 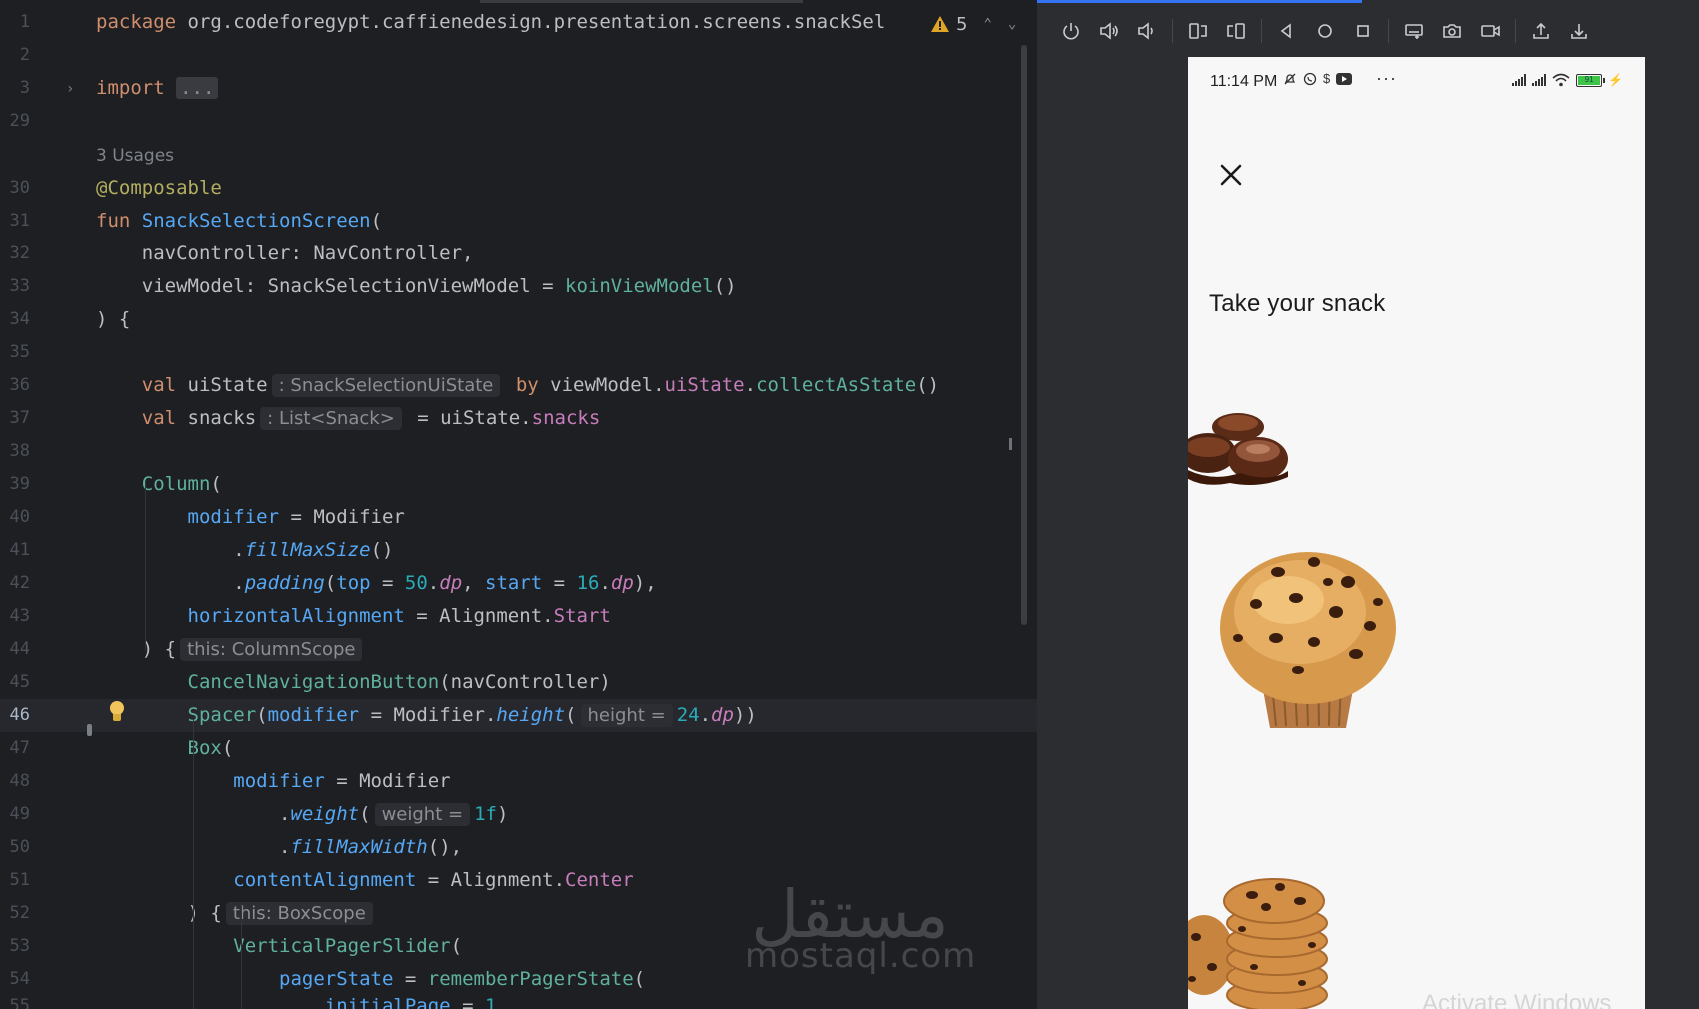 I want to click on code-line: 49 .weight(weight = 1f), so click(x=518, y=814).